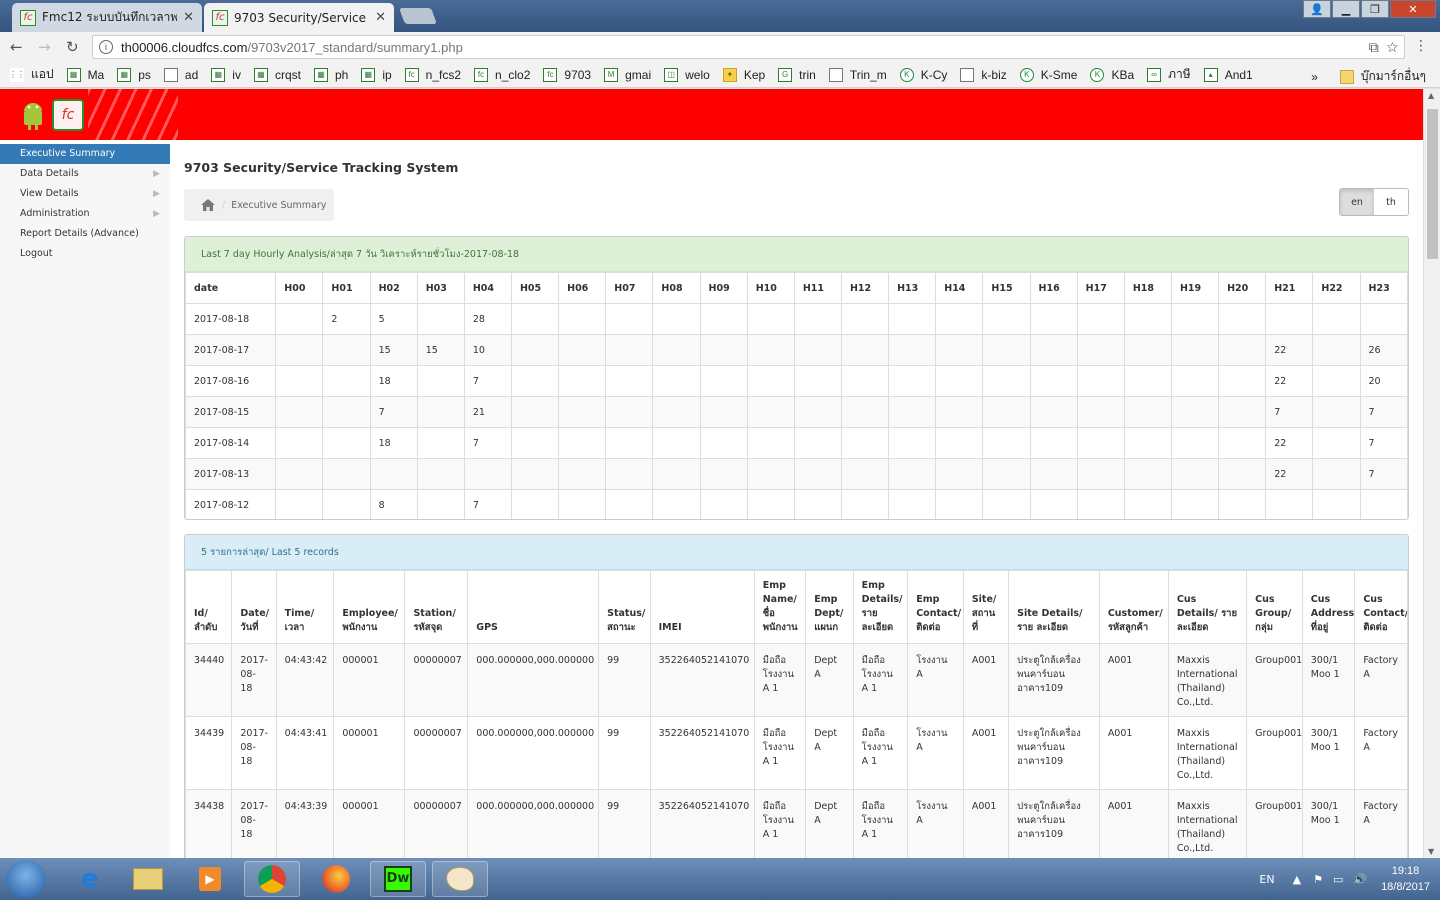 The height and width of the screenshot is (900, 1440). I want to click on sidebar-item-2: View Details ▶, so click(85, 194).